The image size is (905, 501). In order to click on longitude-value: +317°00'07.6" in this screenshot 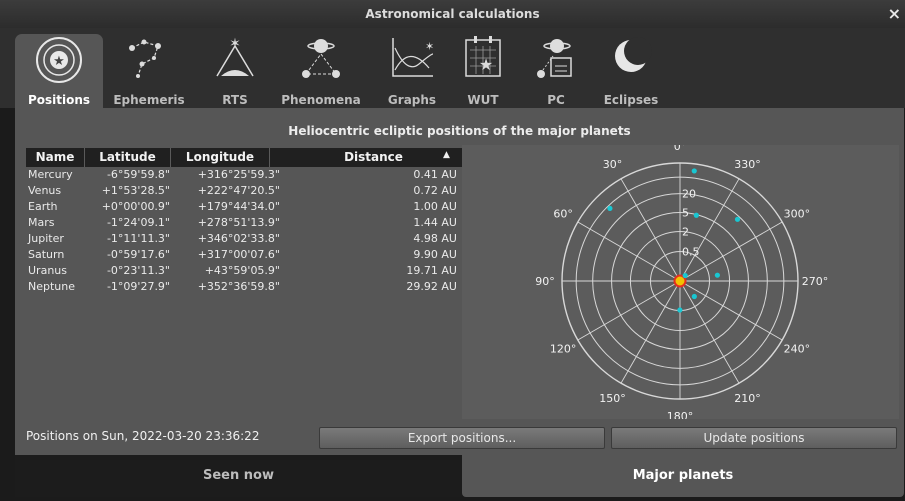, I will do `click(238, 254)`.